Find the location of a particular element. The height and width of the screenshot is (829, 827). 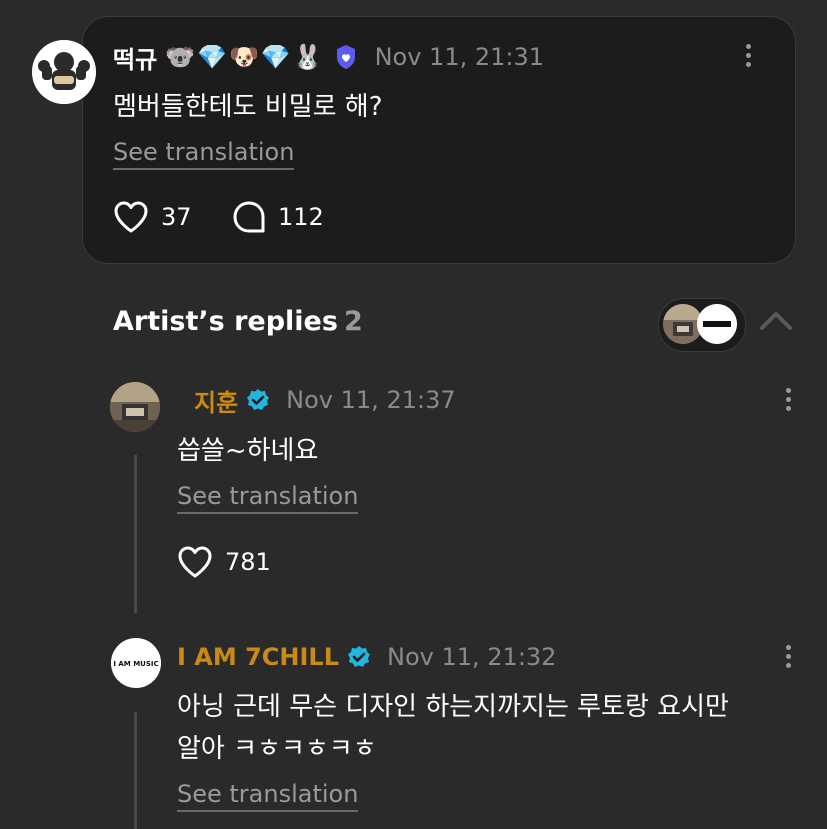

reply-text-2-line-2: 알아 ㅋㅎㅋㅎㅋㅎ is located at coordinates (277, 749).